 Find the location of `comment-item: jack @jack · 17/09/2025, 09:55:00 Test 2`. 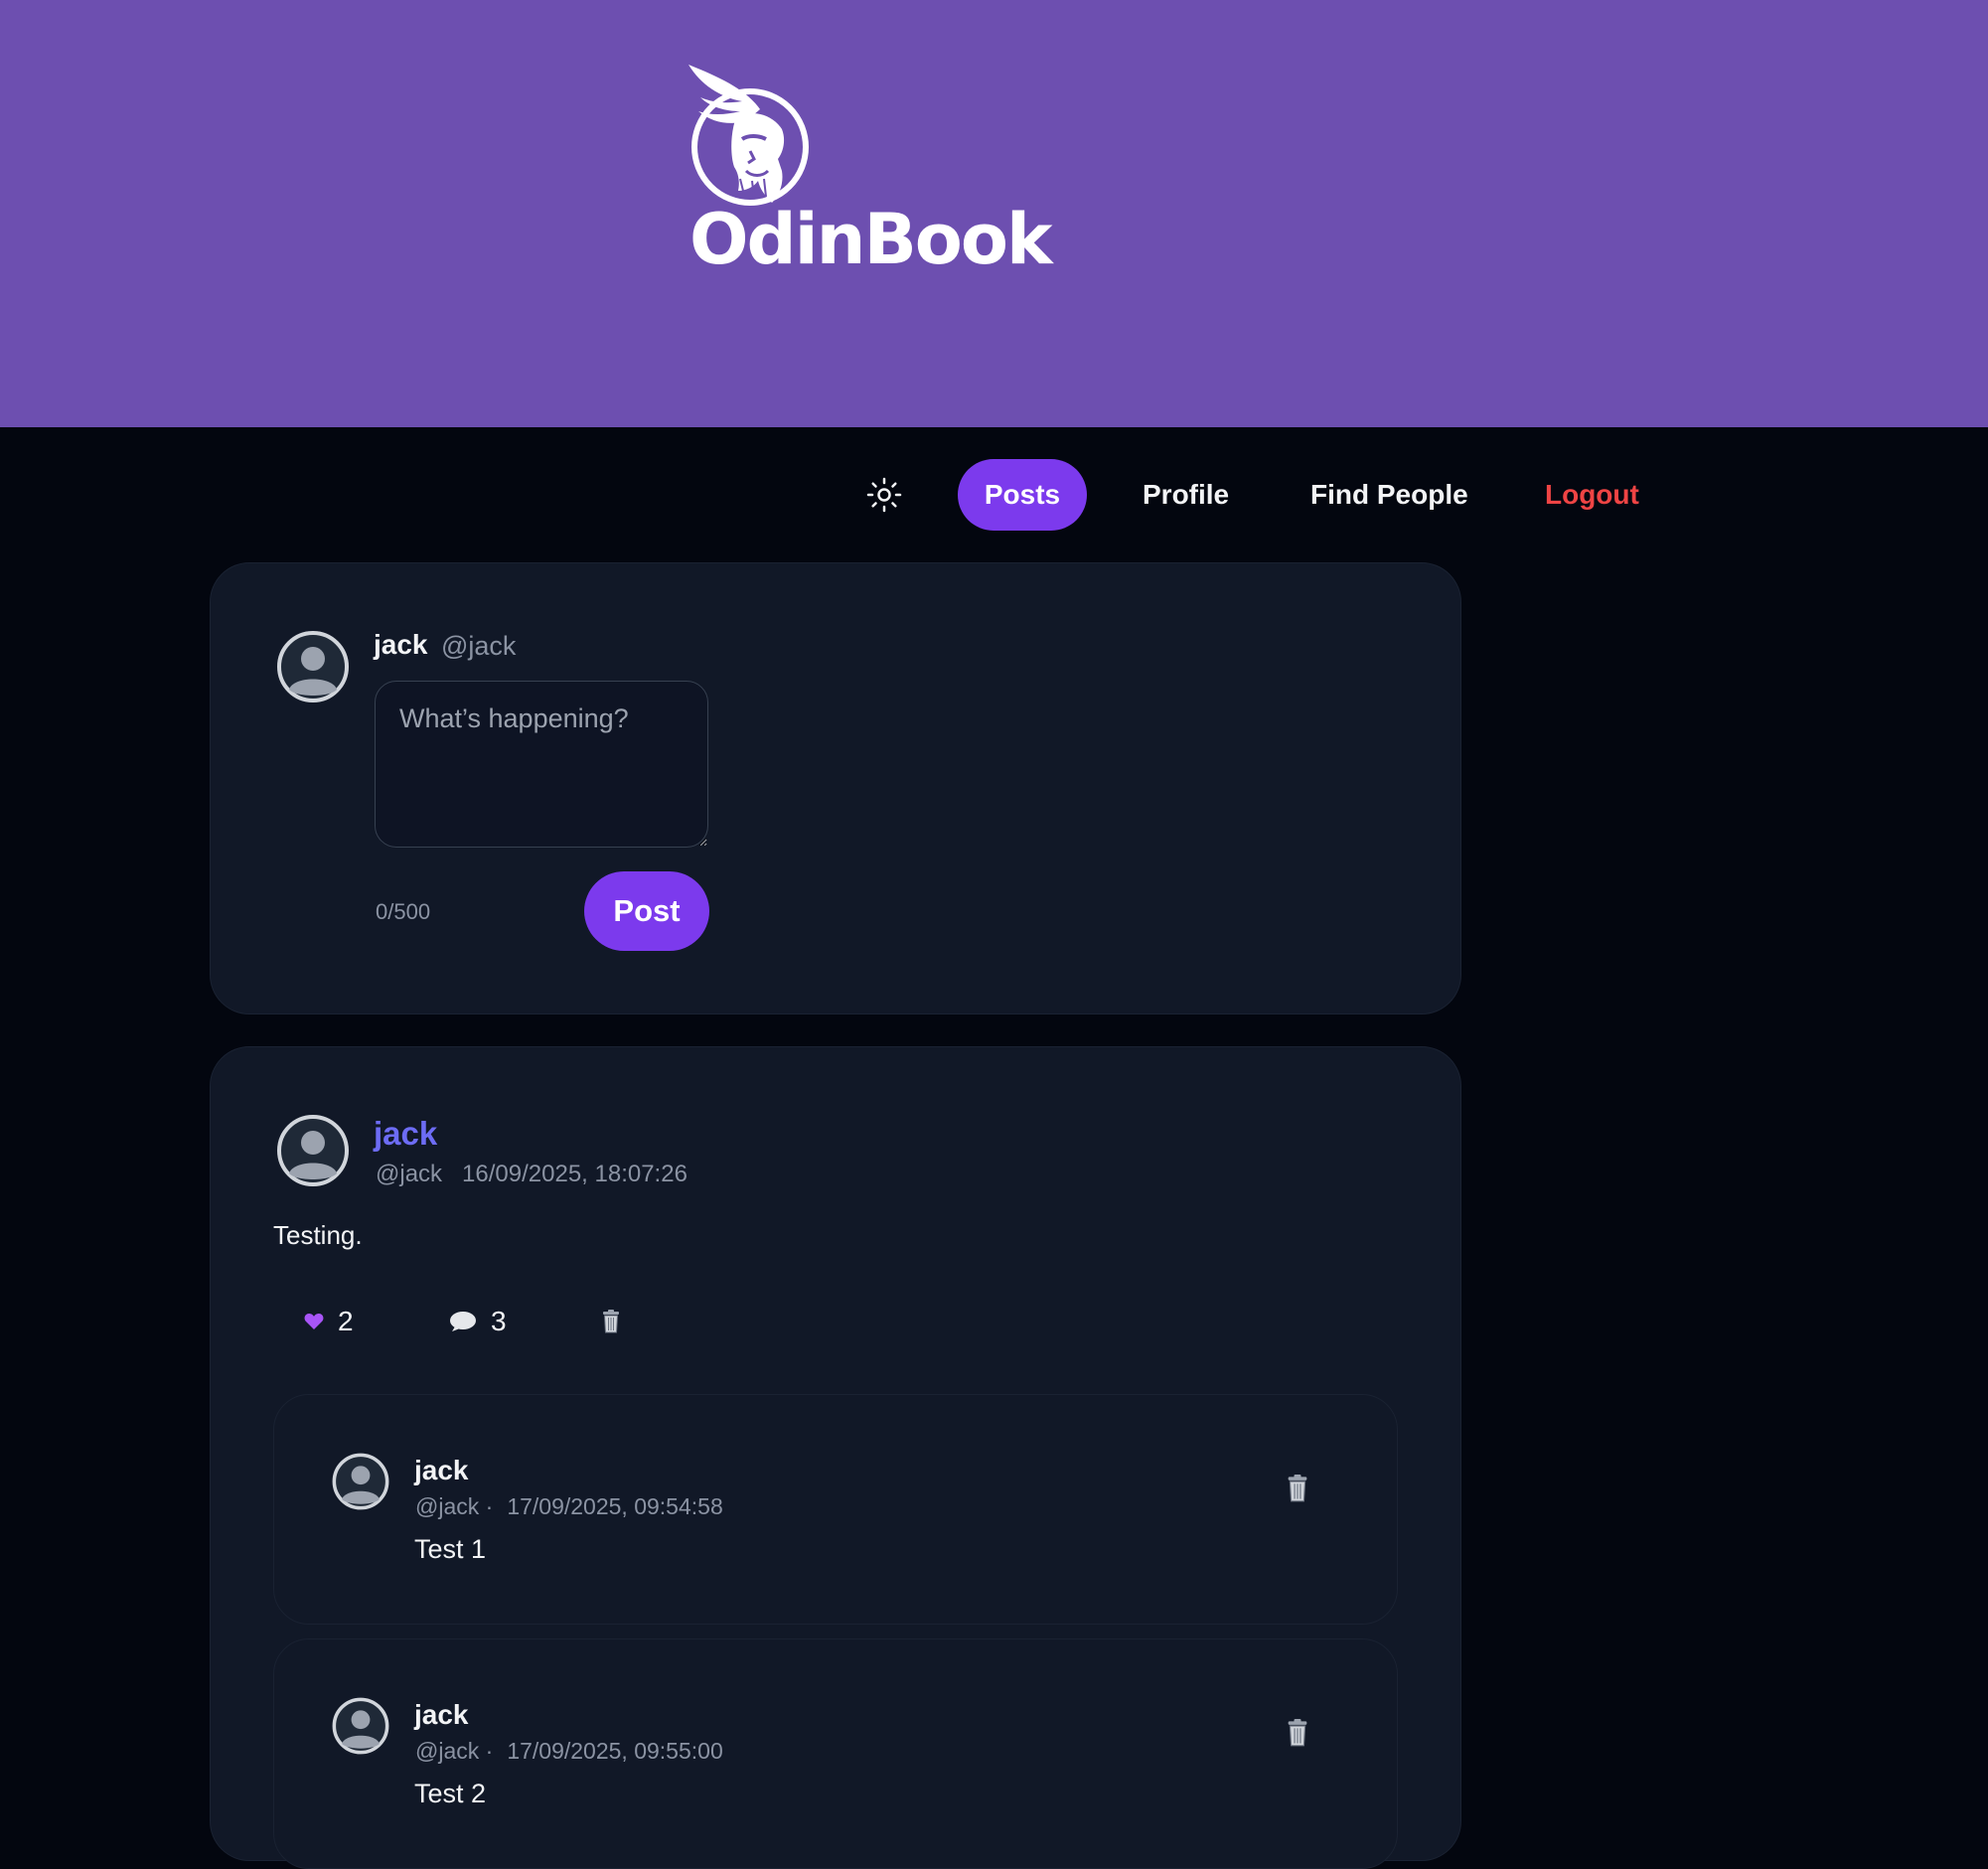

comment-item: jack @jack · 17/09/2025, 09:55:00 Test 2 is located at coordinates (836, 1753).